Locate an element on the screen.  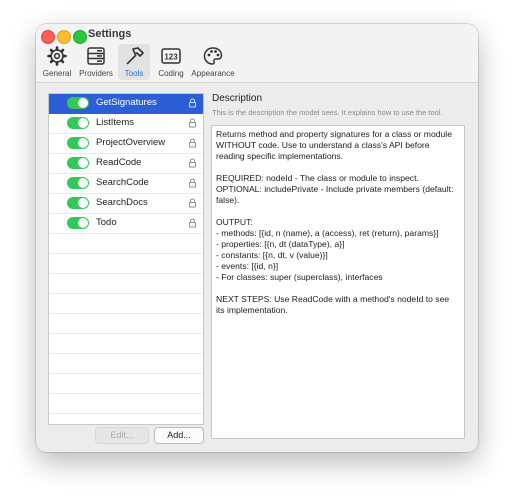
tool-name: Todo is located at coordinates (106, 222).